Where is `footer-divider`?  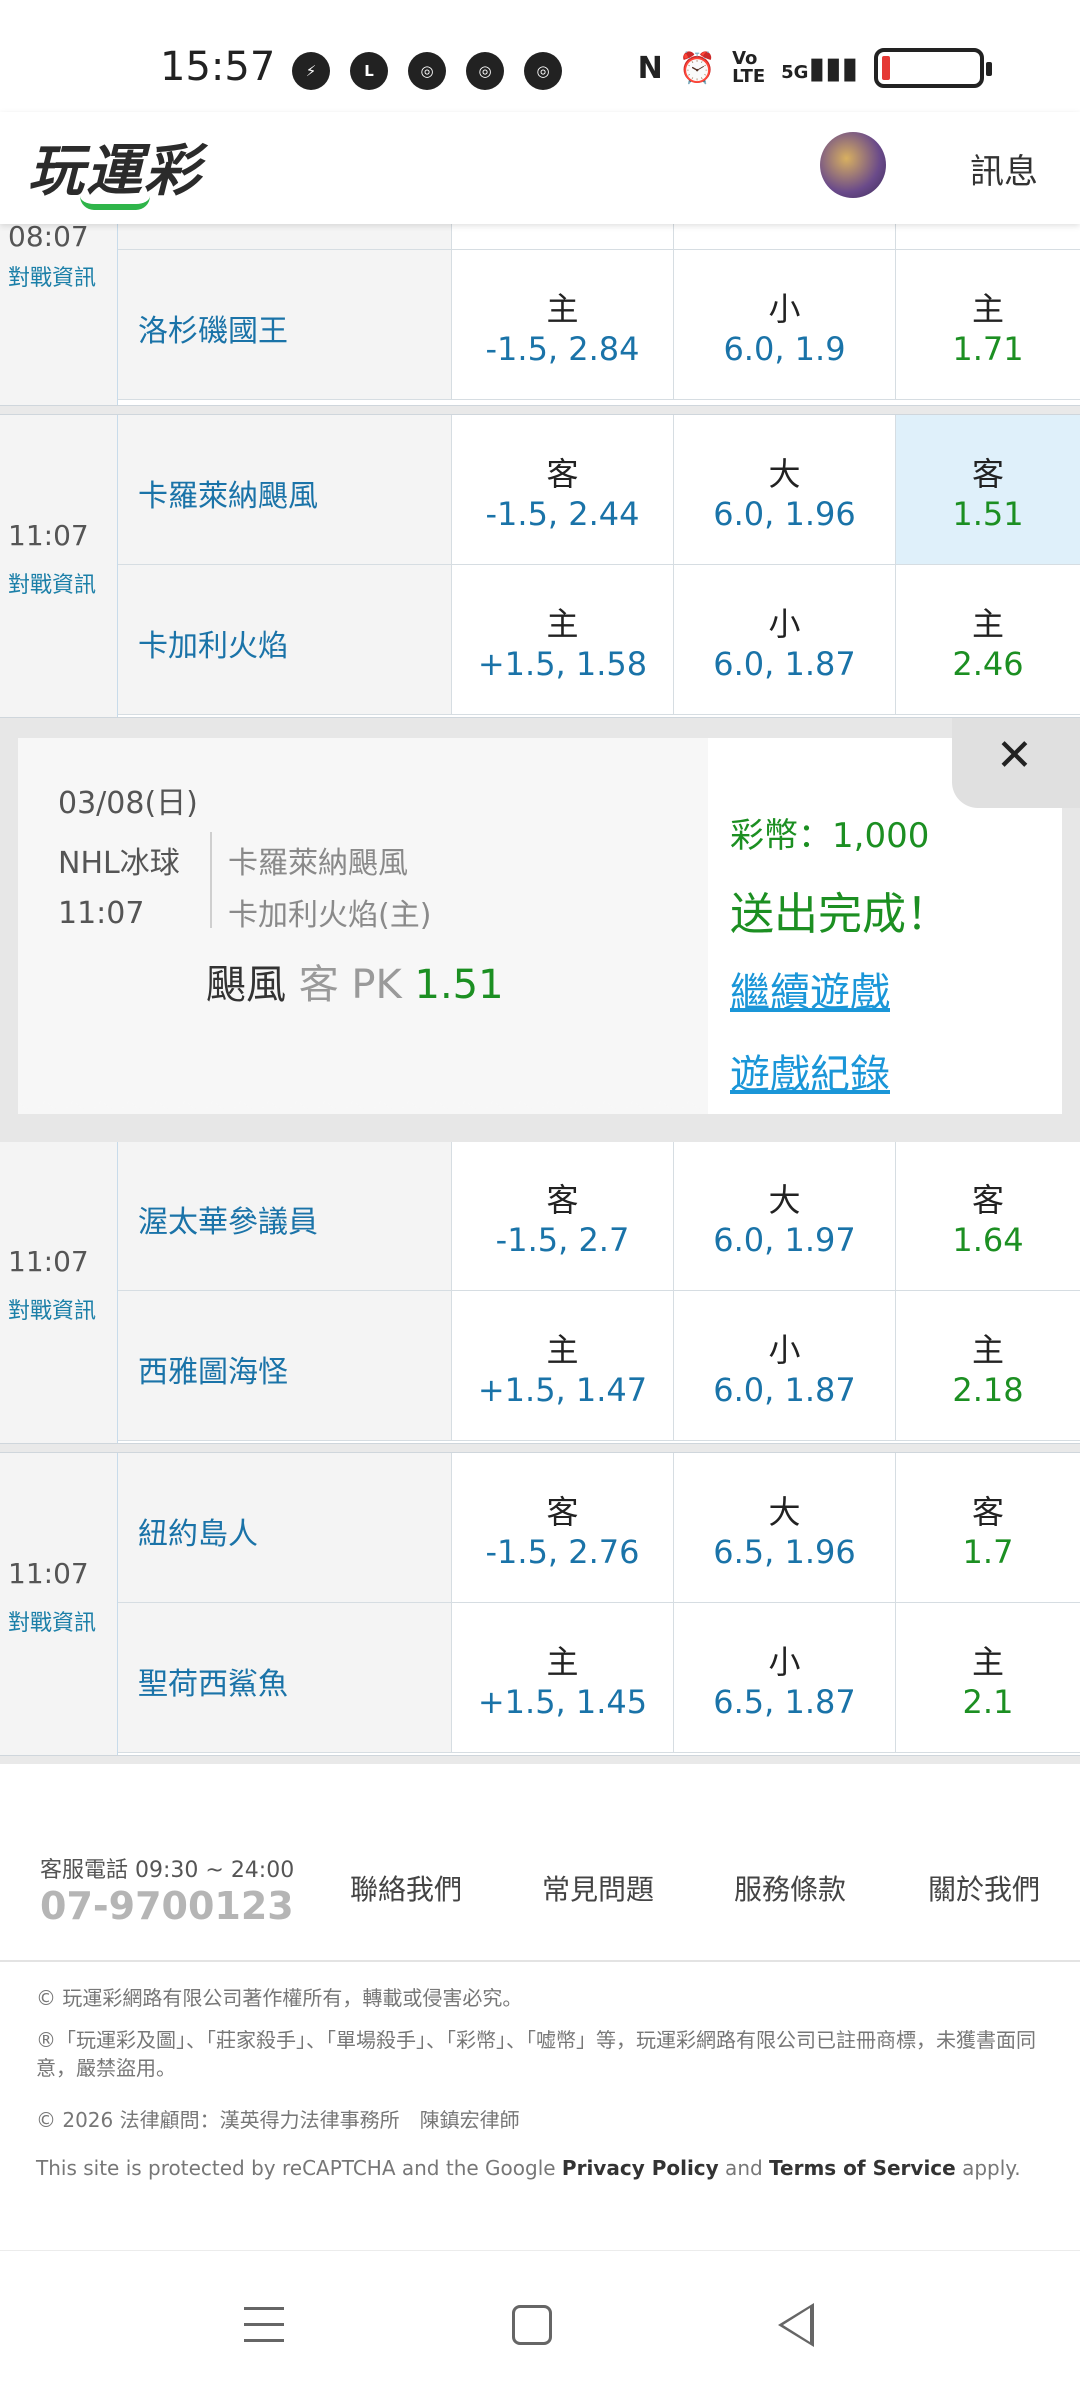 footer-divider is located at coordinates (540, 1961).